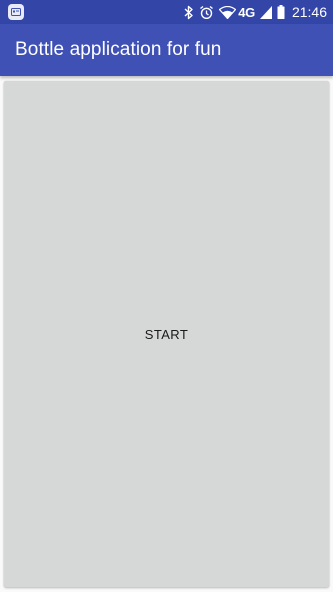 This screenshot has height=592, width=333. I want to click on start-button-label: START, so click(166, 334).